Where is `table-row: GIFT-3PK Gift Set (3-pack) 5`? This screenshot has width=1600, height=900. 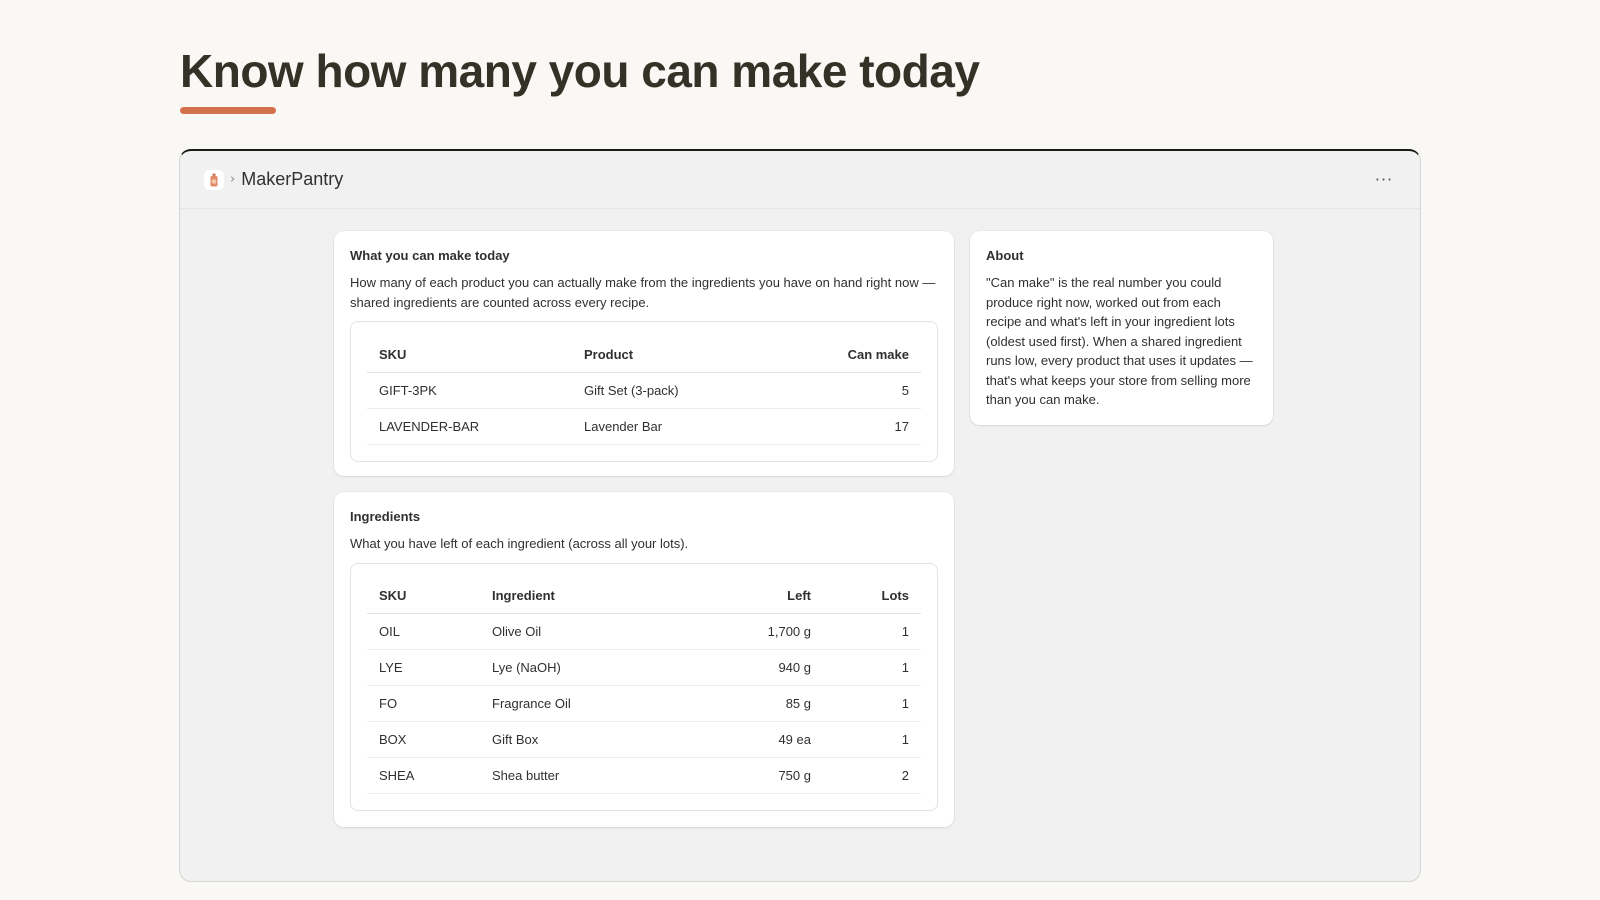
table-row: GIFT-3PK Gift Set (3-pack) 5 is located at coordinates (644, 390).